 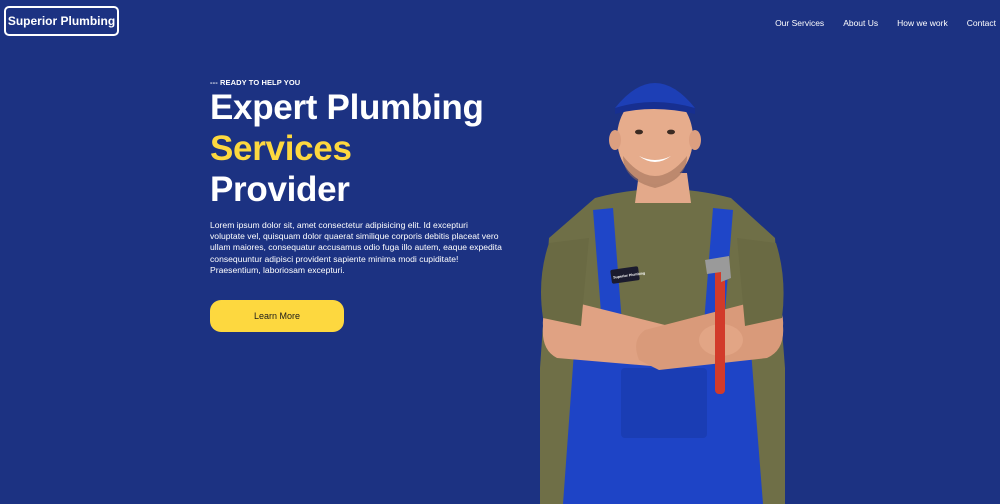 What do you see at coordinates (799, 23) in the screenshot?
I see `nav-link-our-services: Our Services` at bounding box center [799, 23].